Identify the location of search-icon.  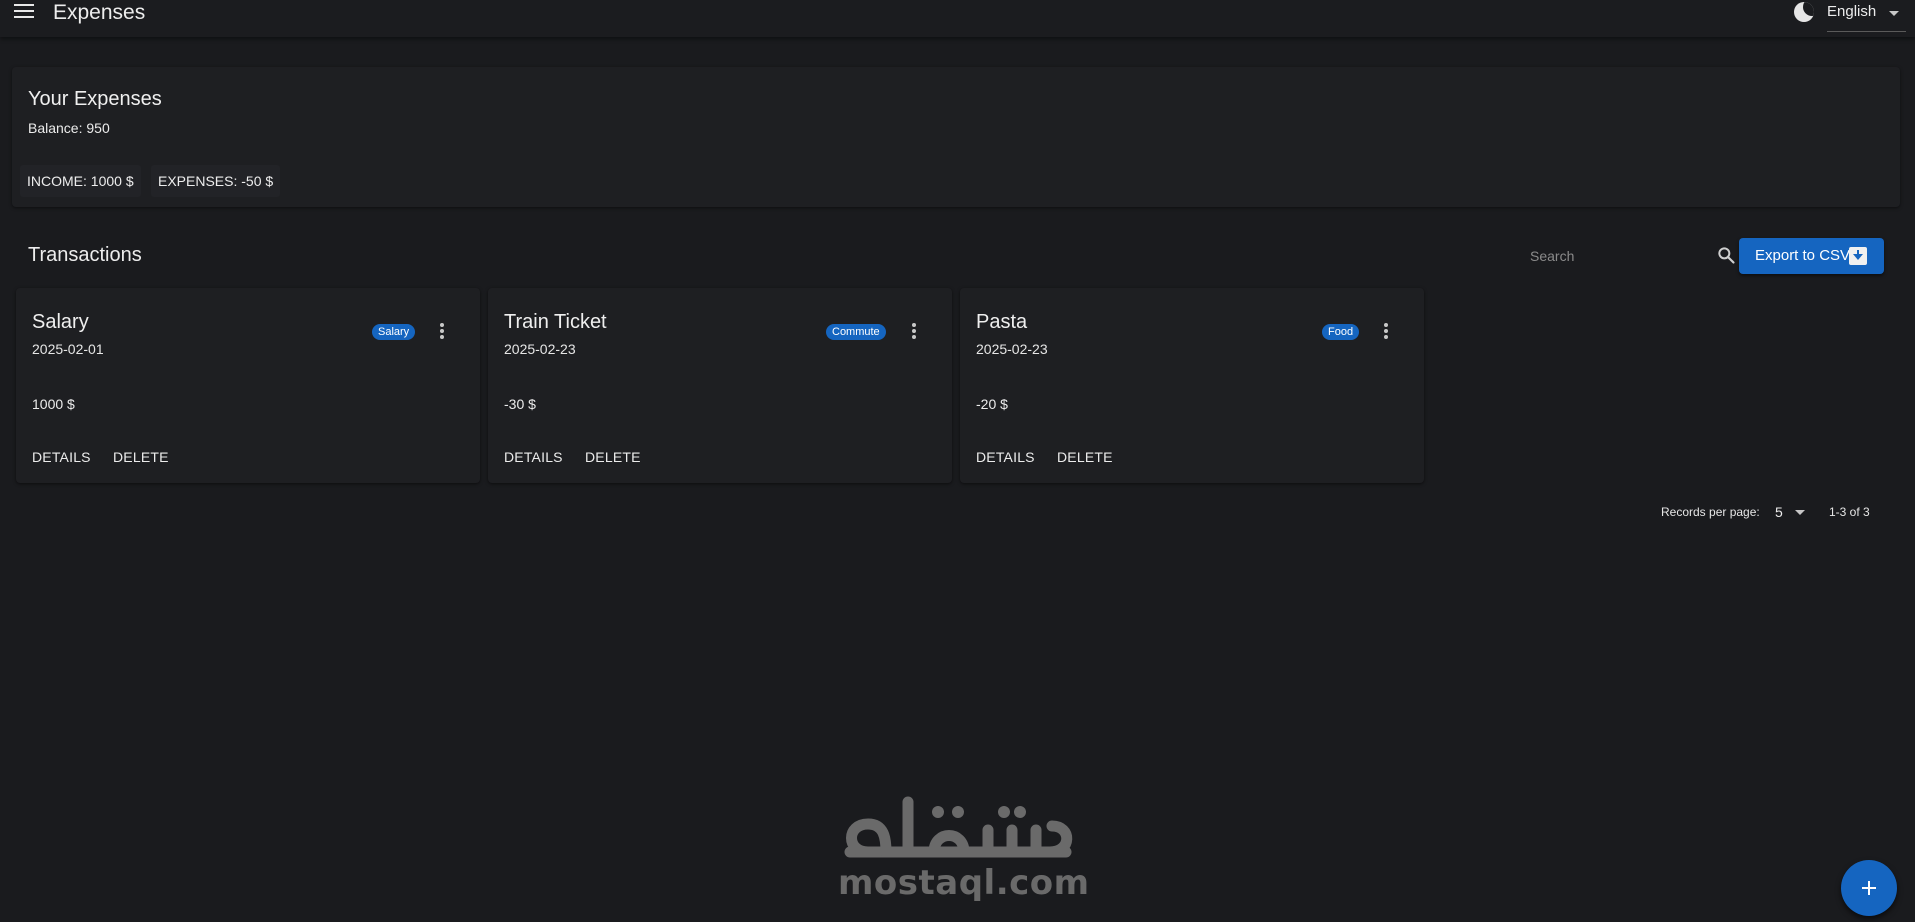
(1726, 255).